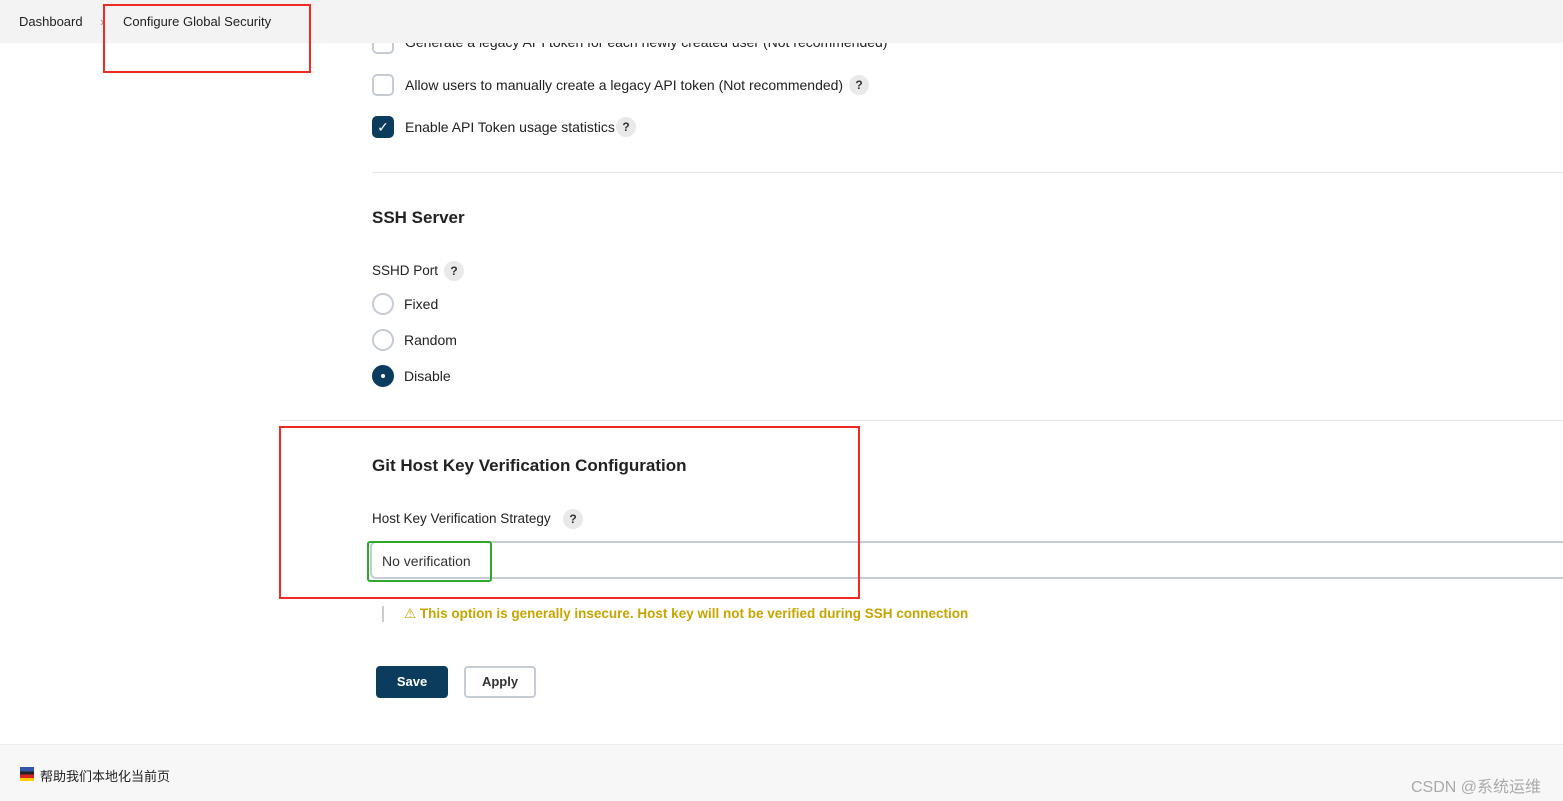 The height and width of the screenshot is (801, 1563). What do you see at coordinates (383, 85) in the screenshot?
I see `allow-manual-legacy-token-checkbox` at bounding box center [383, 85].